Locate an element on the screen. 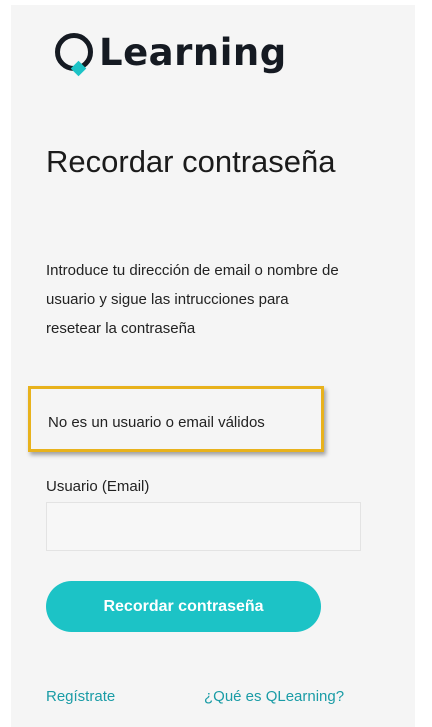  remember-password-button: Recordar contraseña is located at coordinates (183, 606).